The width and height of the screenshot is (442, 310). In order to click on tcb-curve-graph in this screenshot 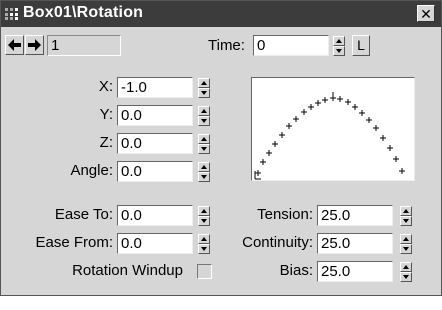, I will do `click(333, 129)`.